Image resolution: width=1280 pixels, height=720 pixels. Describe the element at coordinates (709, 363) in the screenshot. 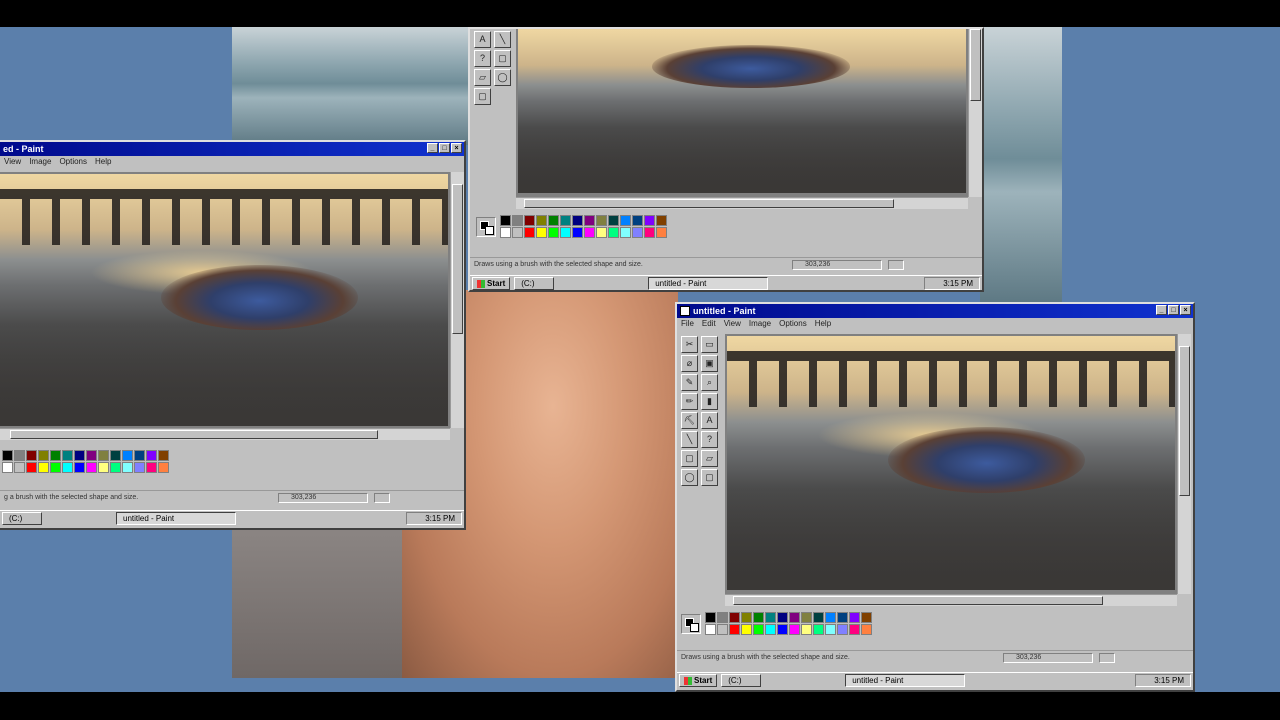

I see `paint-tool: ▣` at that location.